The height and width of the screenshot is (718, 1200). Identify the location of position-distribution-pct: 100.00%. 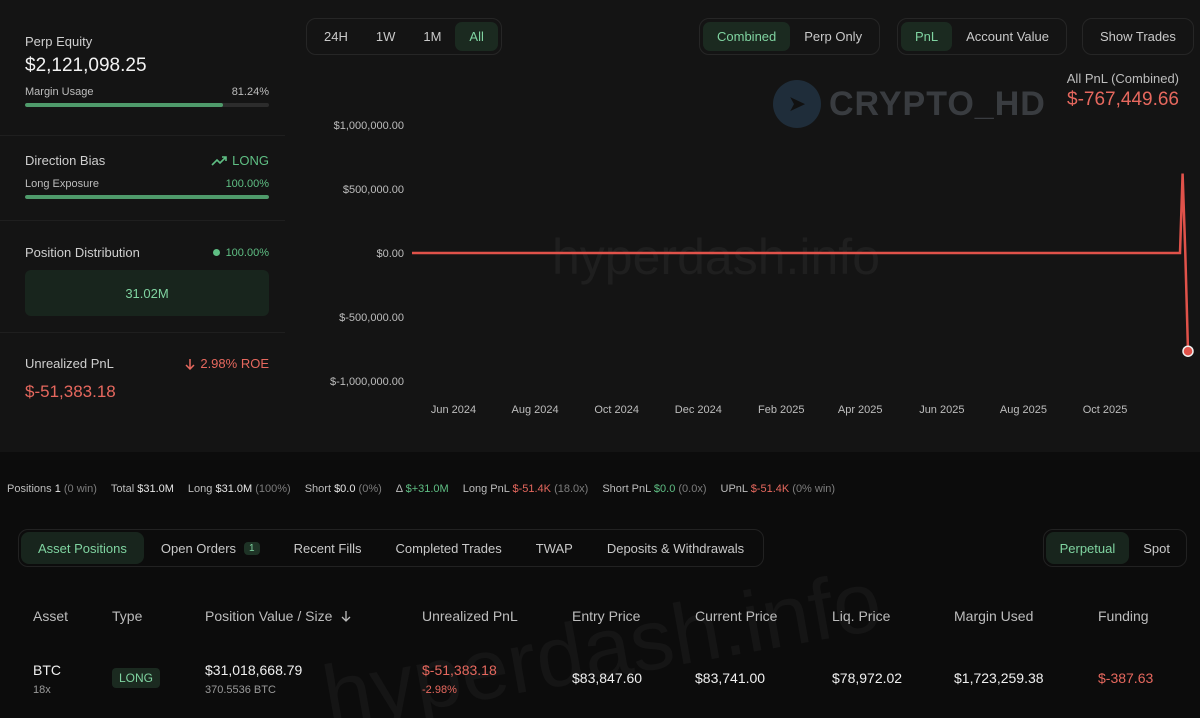
(247, 252).